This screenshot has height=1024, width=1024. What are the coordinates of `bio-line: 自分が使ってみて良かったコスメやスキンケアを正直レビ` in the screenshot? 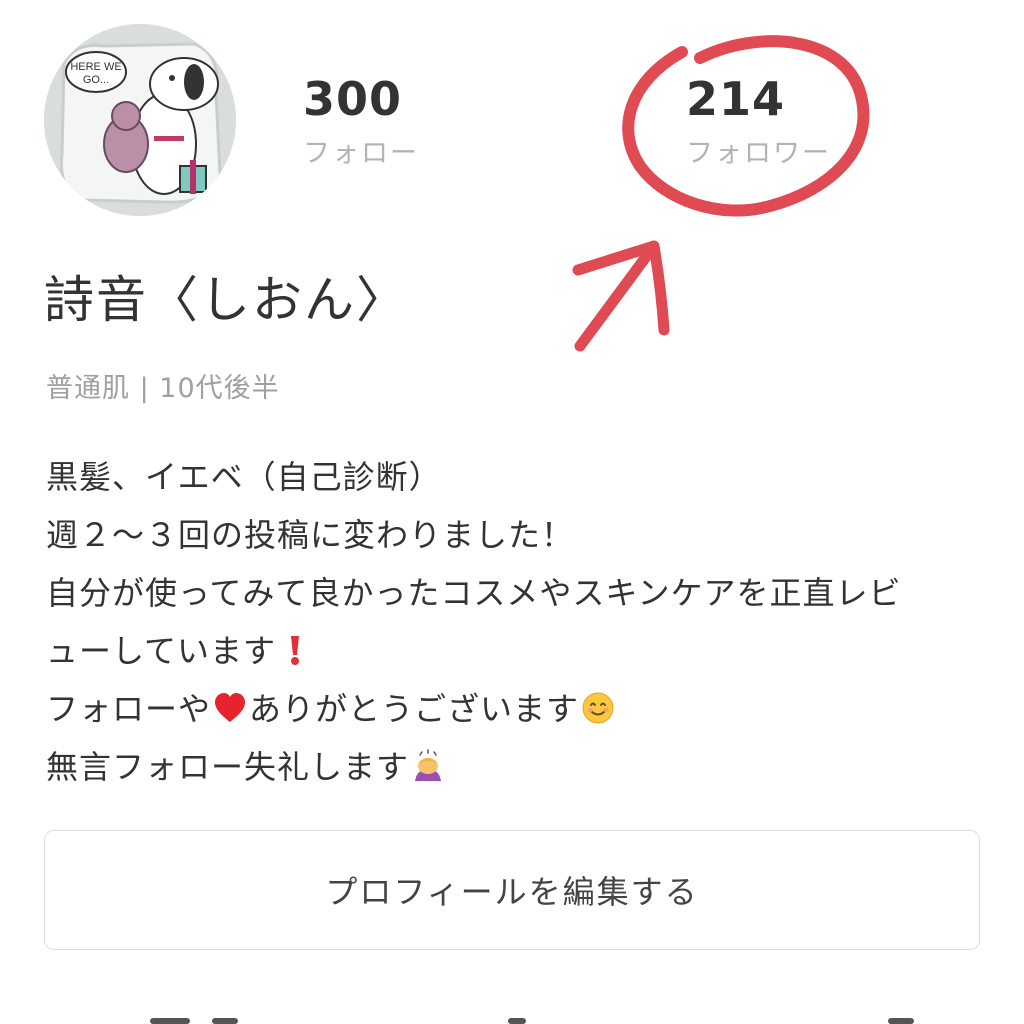 It's located at (516, 597).